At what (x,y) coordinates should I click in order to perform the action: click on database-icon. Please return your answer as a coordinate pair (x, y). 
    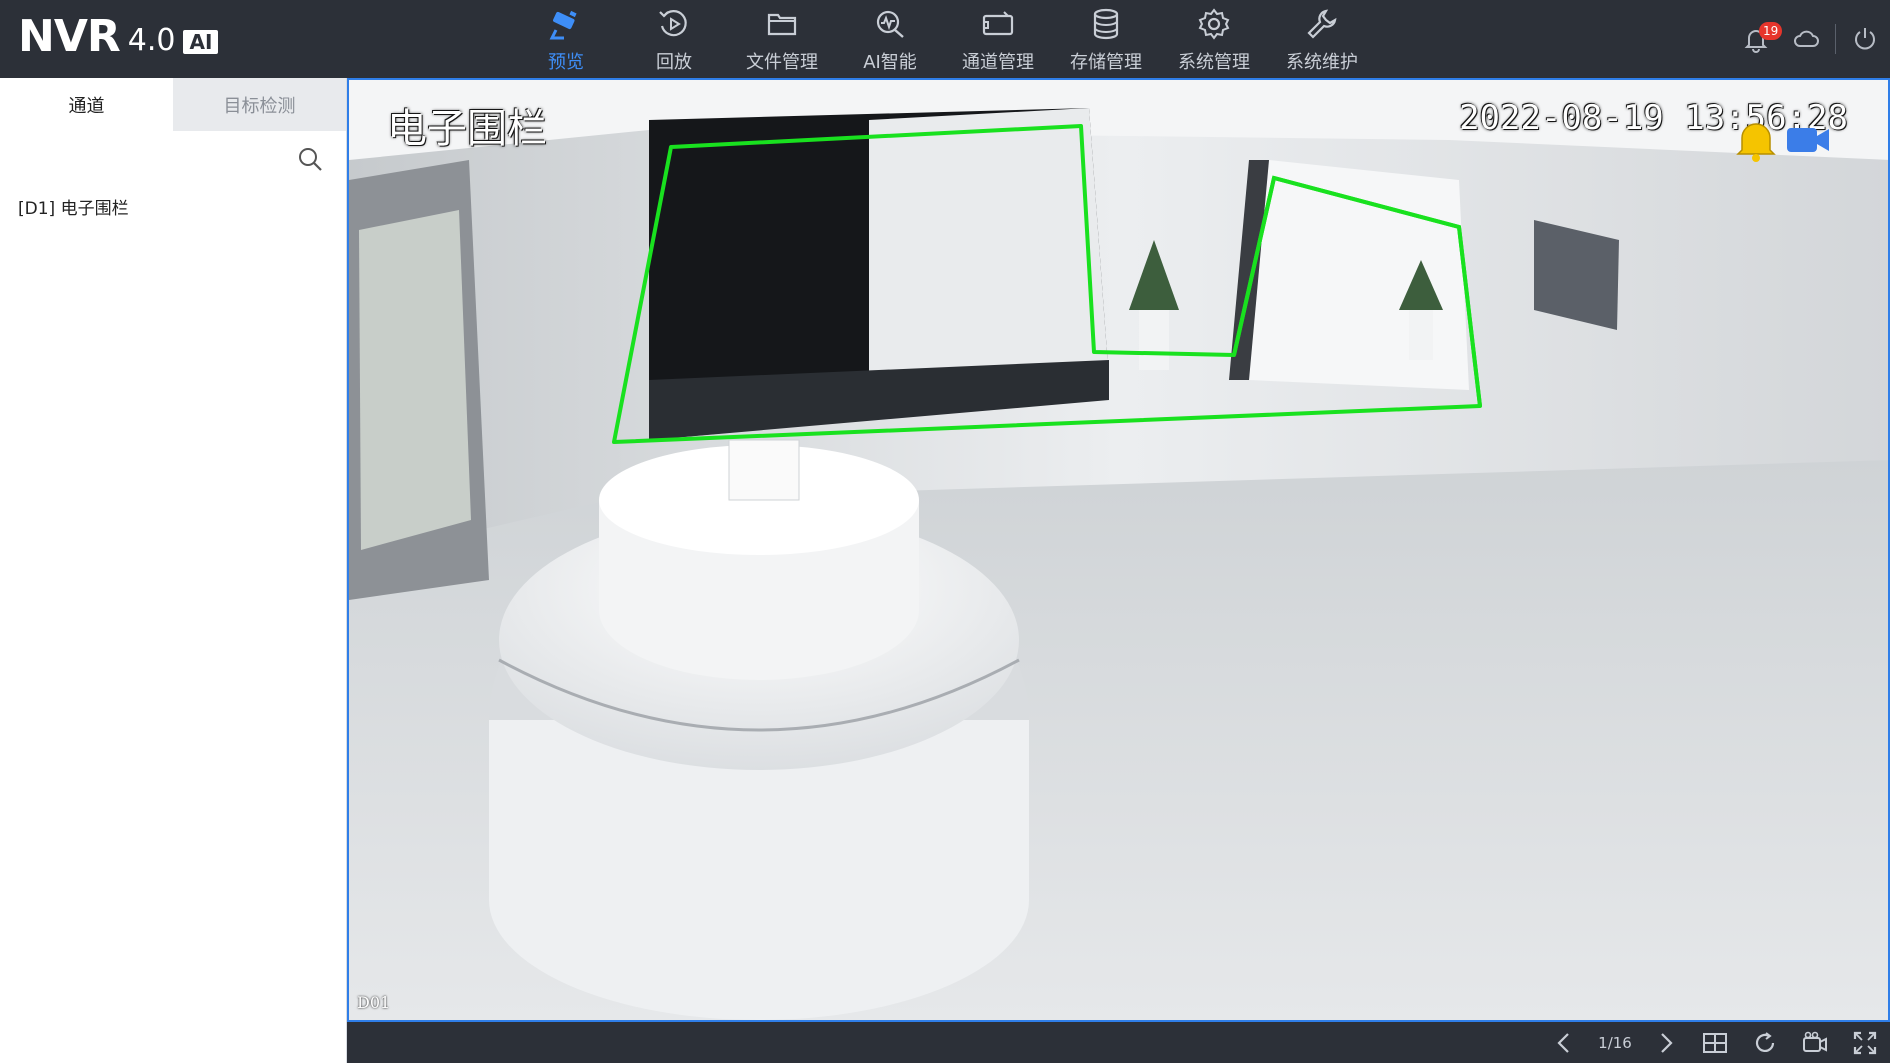
    Looking at the image, I should click on (1106, 24).